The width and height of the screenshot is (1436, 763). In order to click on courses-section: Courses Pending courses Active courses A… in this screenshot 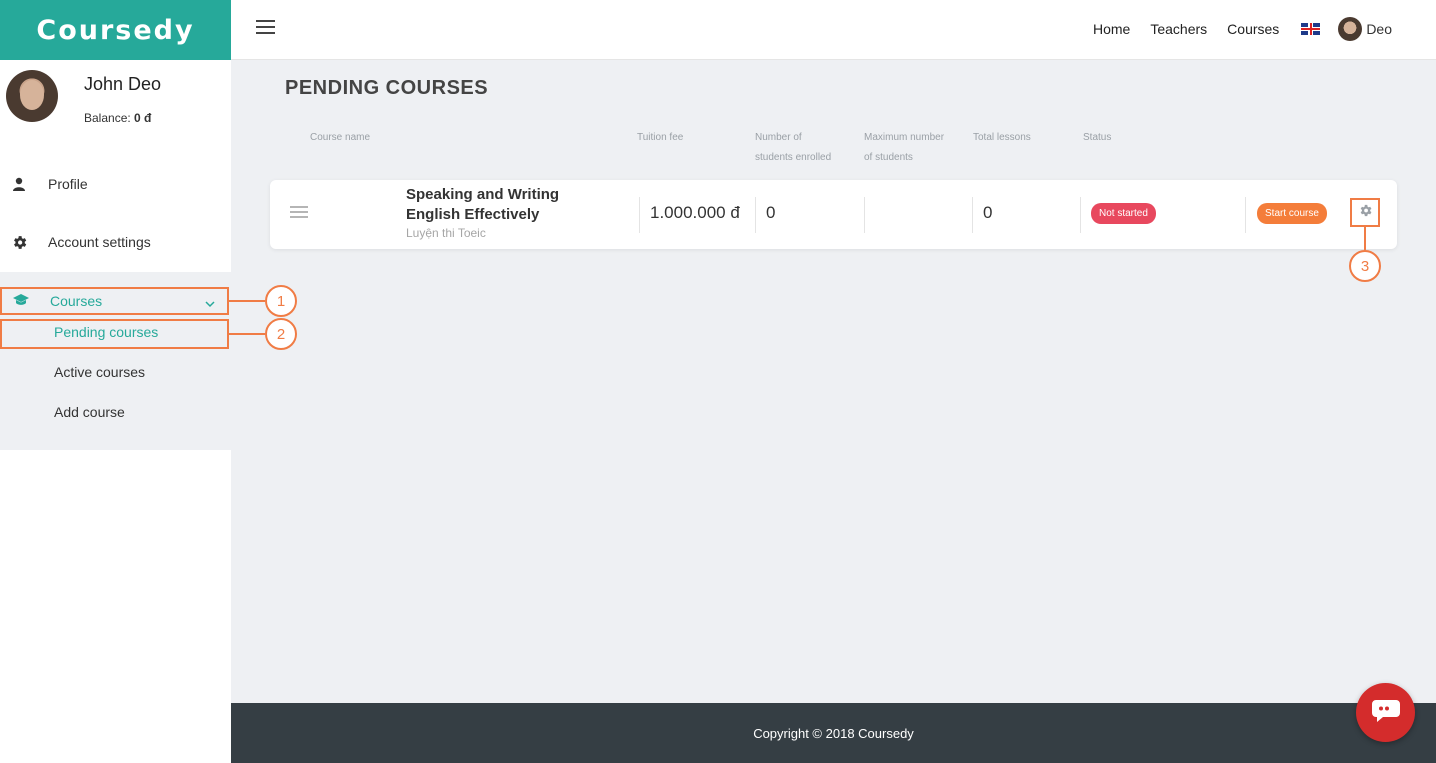, I will do `click(115, 361)`.